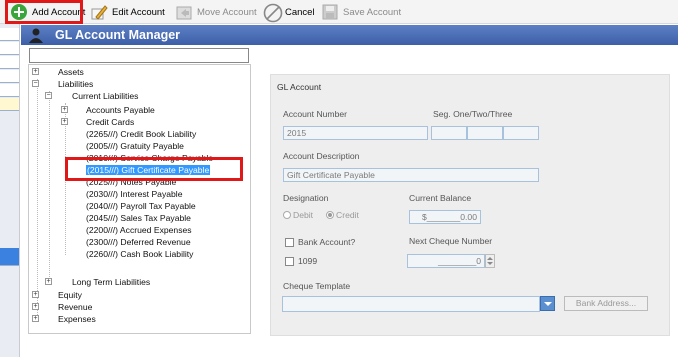 The image size is (678, 357). I want to click on chevron-down-icon, so click(547, 303).